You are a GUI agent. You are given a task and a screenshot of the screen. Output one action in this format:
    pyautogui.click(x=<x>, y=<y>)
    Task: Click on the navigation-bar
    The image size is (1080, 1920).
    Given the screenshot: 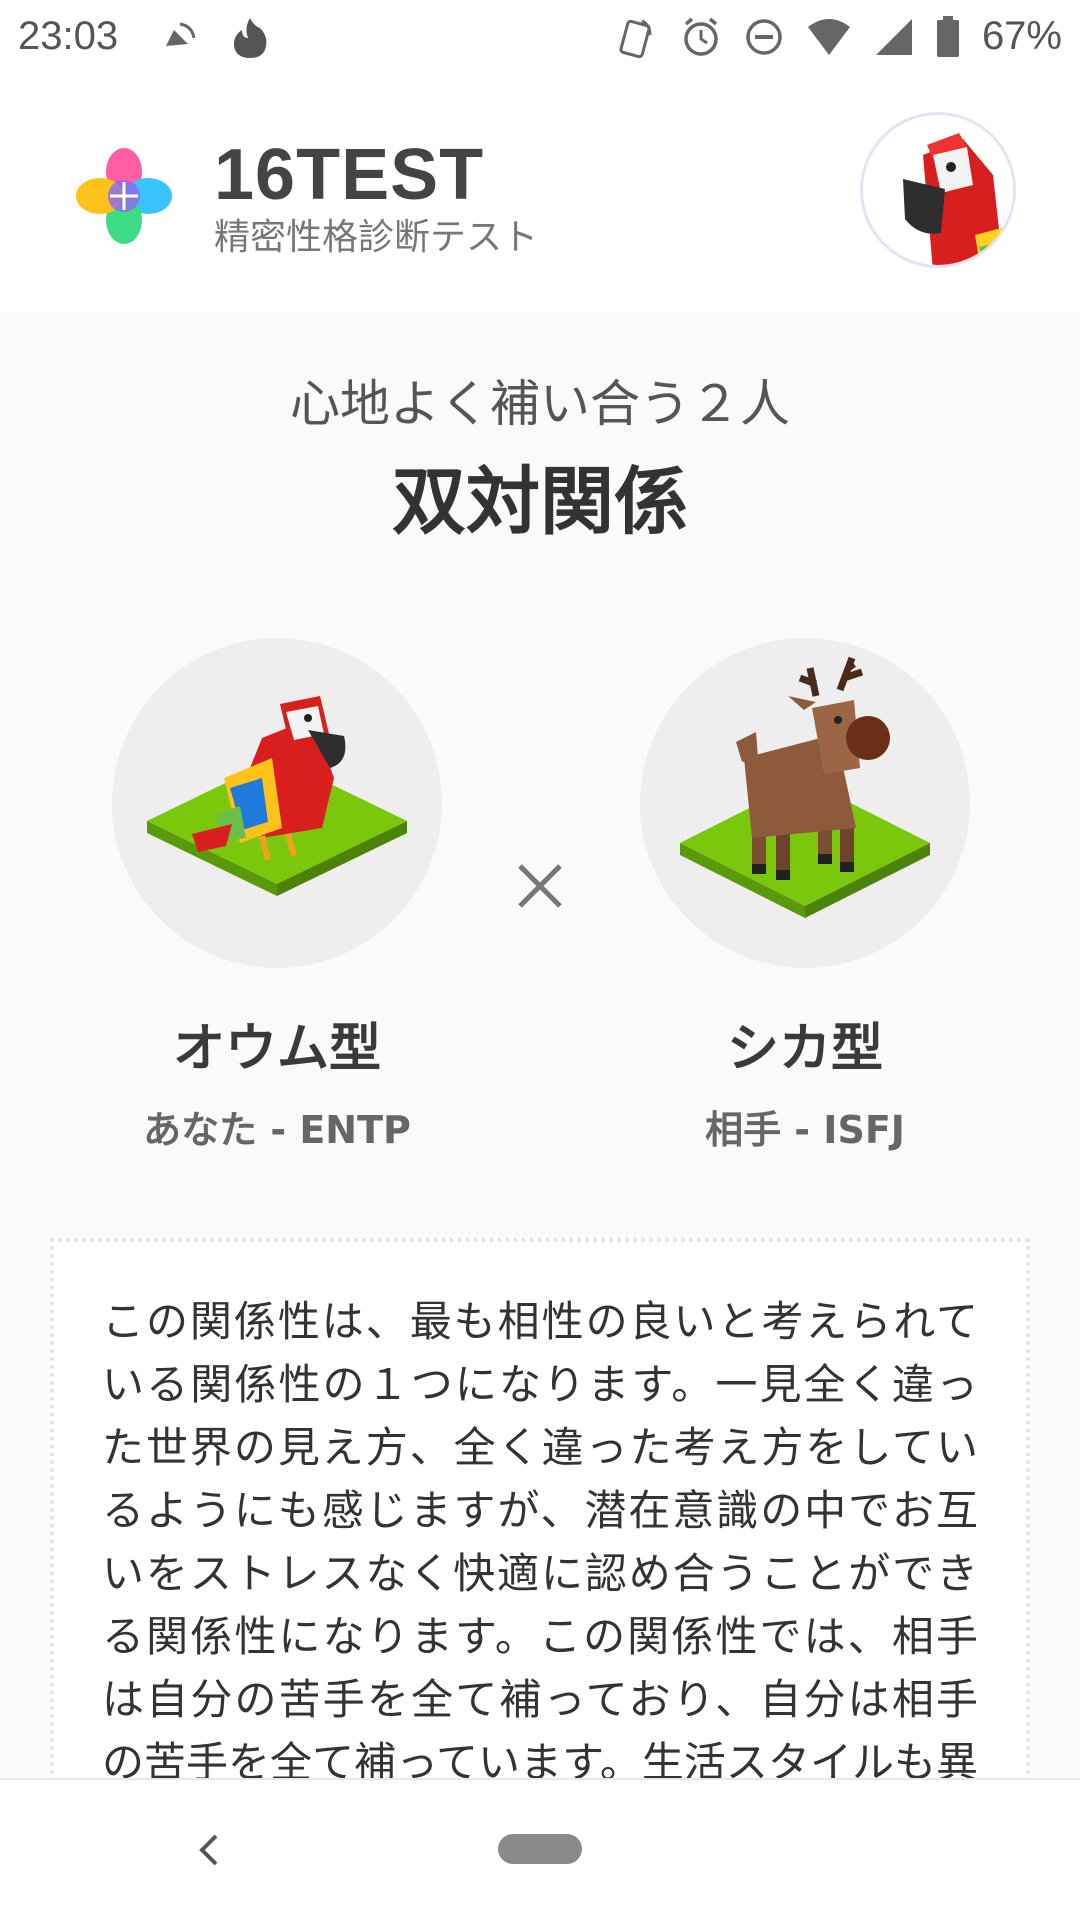 What is the action you would take?
    pyautogui.click(x=540, y=1849)
    